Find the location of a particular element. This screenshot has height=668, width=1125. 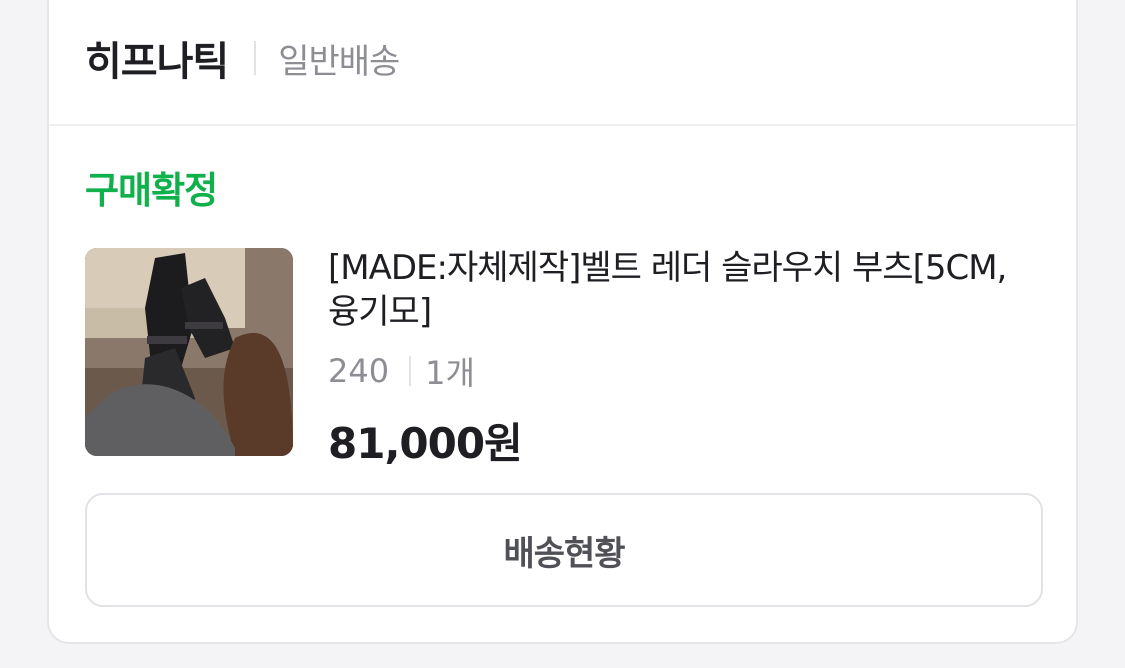

seller-divider is located at coordinates (255, 58).